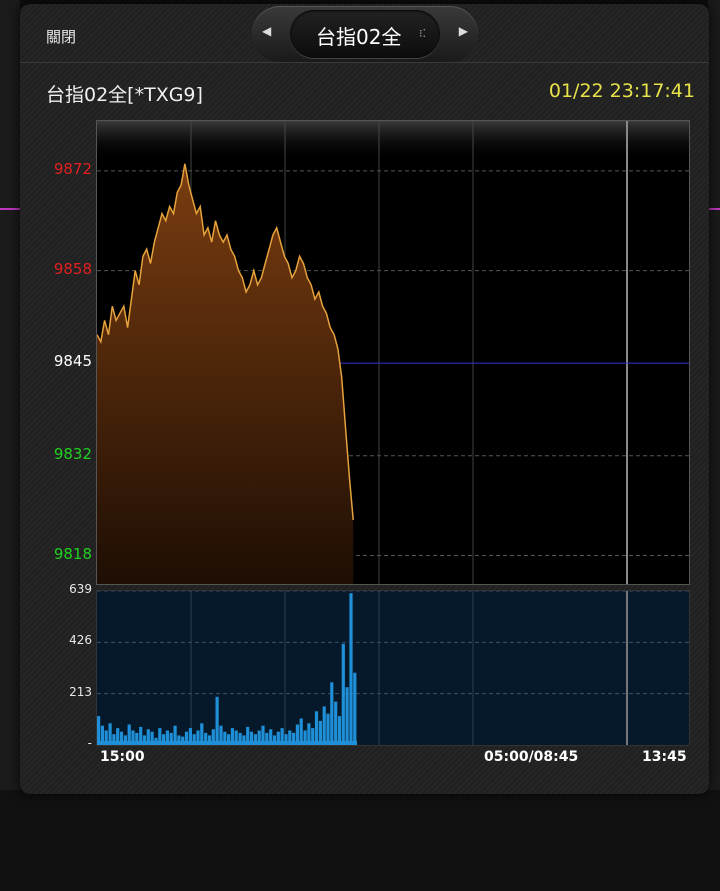  Describe the element at coordinates (10, 445) in the screenshot. I see `background-left-panel` at that location.